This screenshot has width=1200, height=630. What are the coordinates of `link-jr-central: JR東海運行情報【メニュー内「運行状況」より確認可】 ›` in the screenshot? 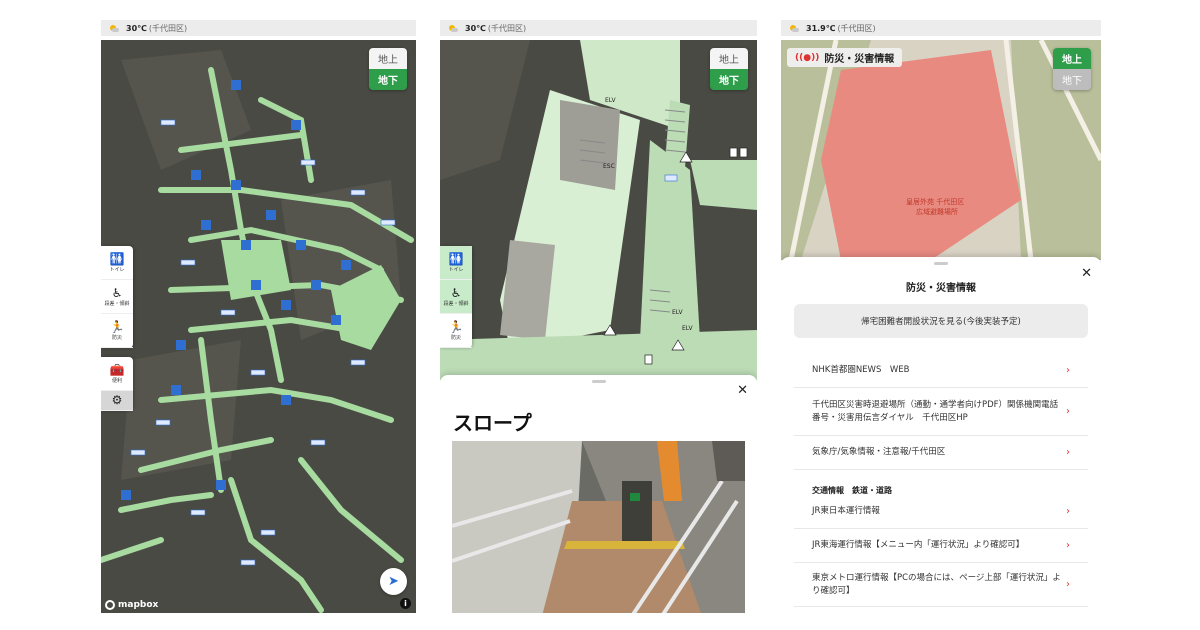 It's located at (941, 546).